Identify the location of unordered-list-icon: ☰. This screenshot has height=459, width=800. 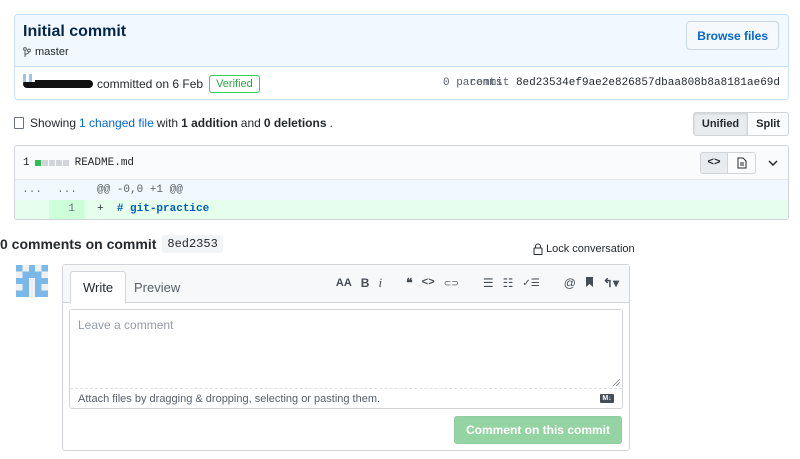
(488, 283).